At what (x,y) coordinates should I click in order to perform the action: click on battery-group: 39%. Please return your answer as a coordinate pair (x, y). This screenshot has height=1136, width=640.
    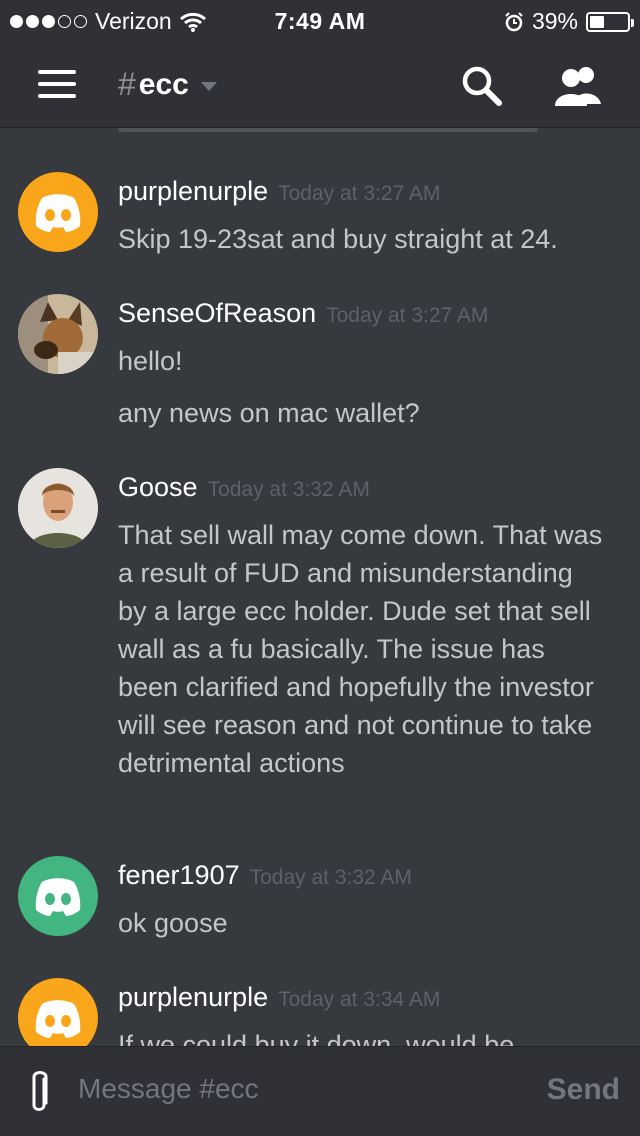
    Looking at the image, I should click on (569, 21).